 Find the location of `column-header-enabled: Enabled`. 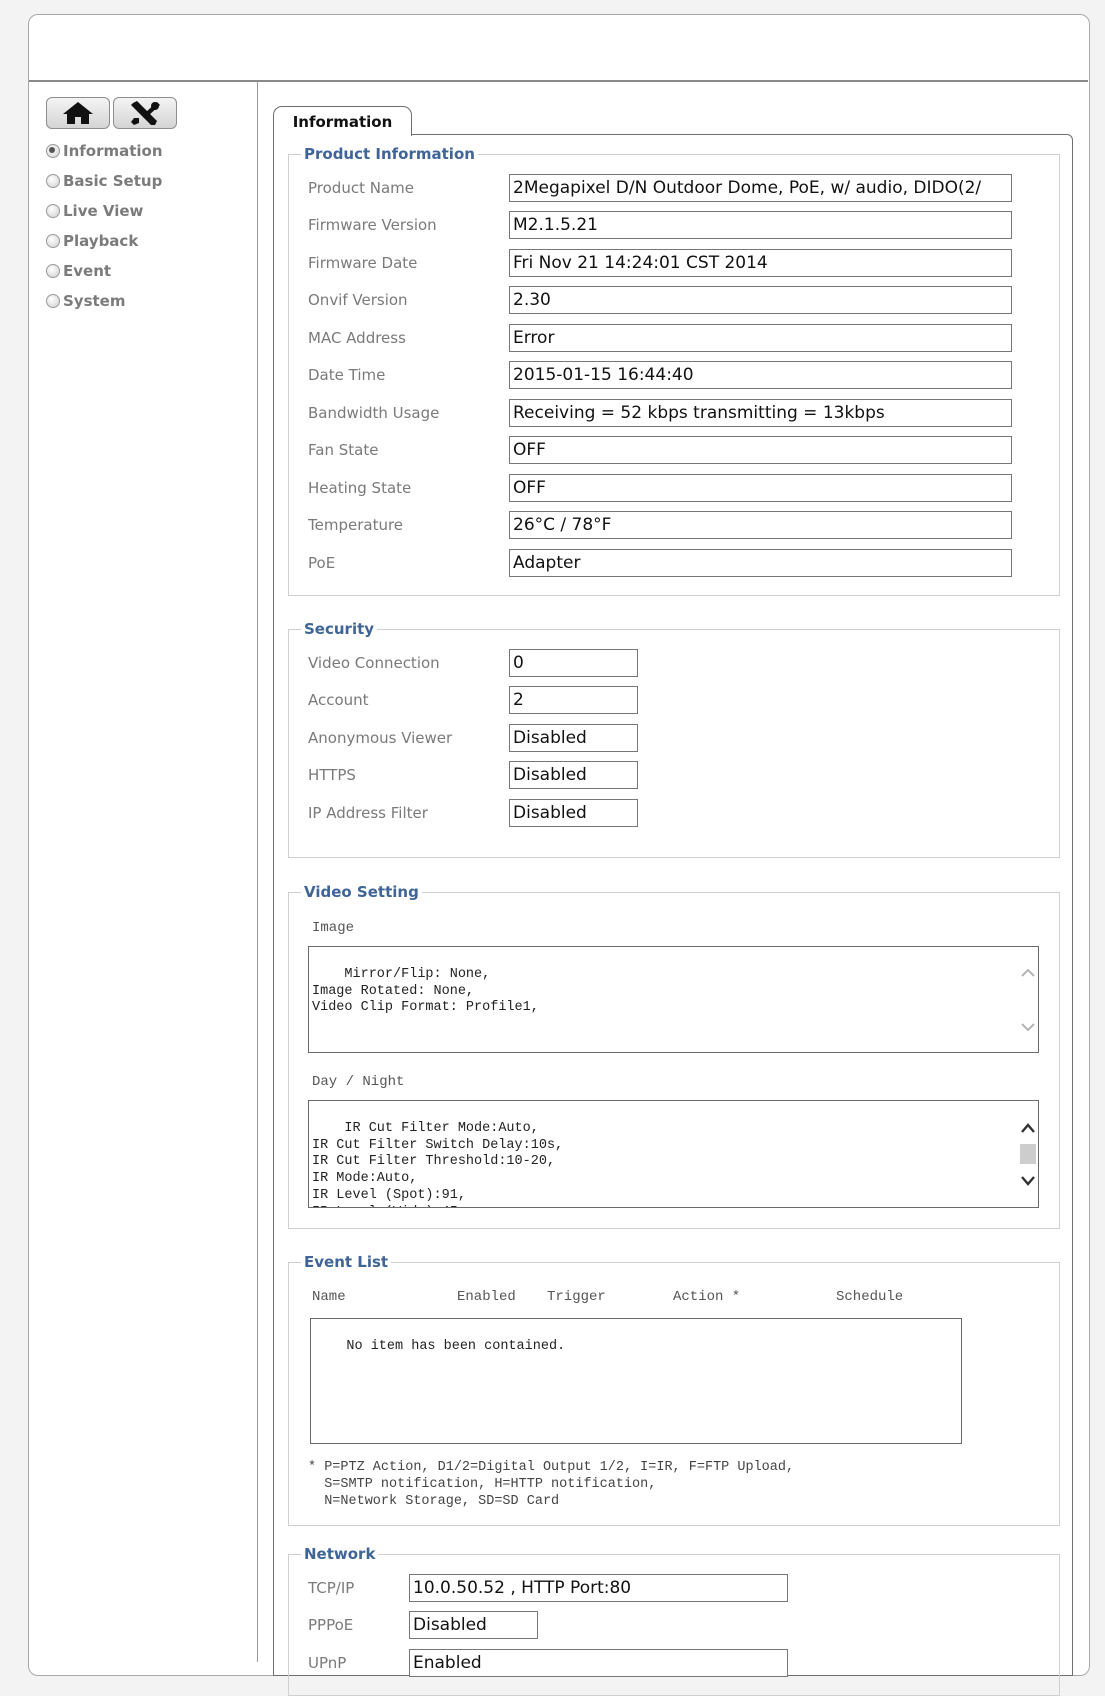

column-header-enabled: Enabled is located at coordinates (486, 1297).